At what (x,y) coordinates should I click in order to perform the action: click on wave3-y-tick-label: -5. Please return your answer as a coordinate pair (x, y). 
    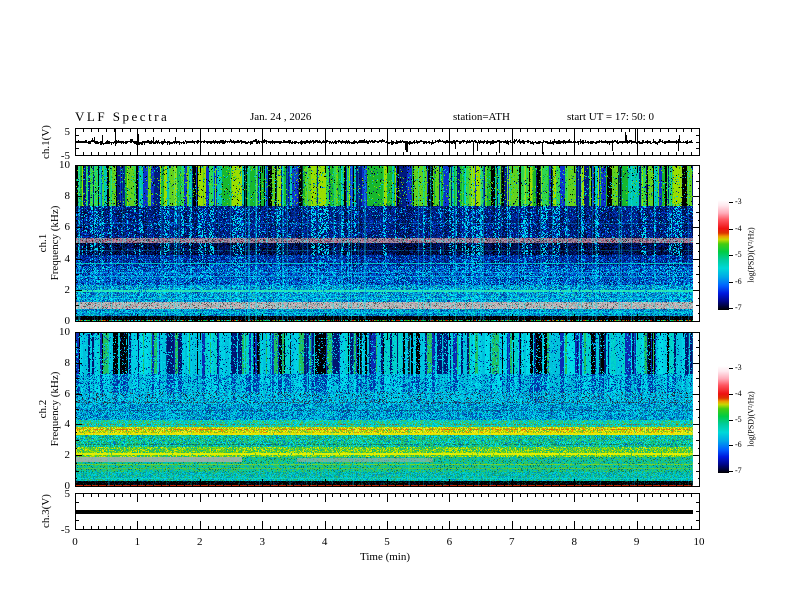
    Looking at the image, I should click on (65, 530).